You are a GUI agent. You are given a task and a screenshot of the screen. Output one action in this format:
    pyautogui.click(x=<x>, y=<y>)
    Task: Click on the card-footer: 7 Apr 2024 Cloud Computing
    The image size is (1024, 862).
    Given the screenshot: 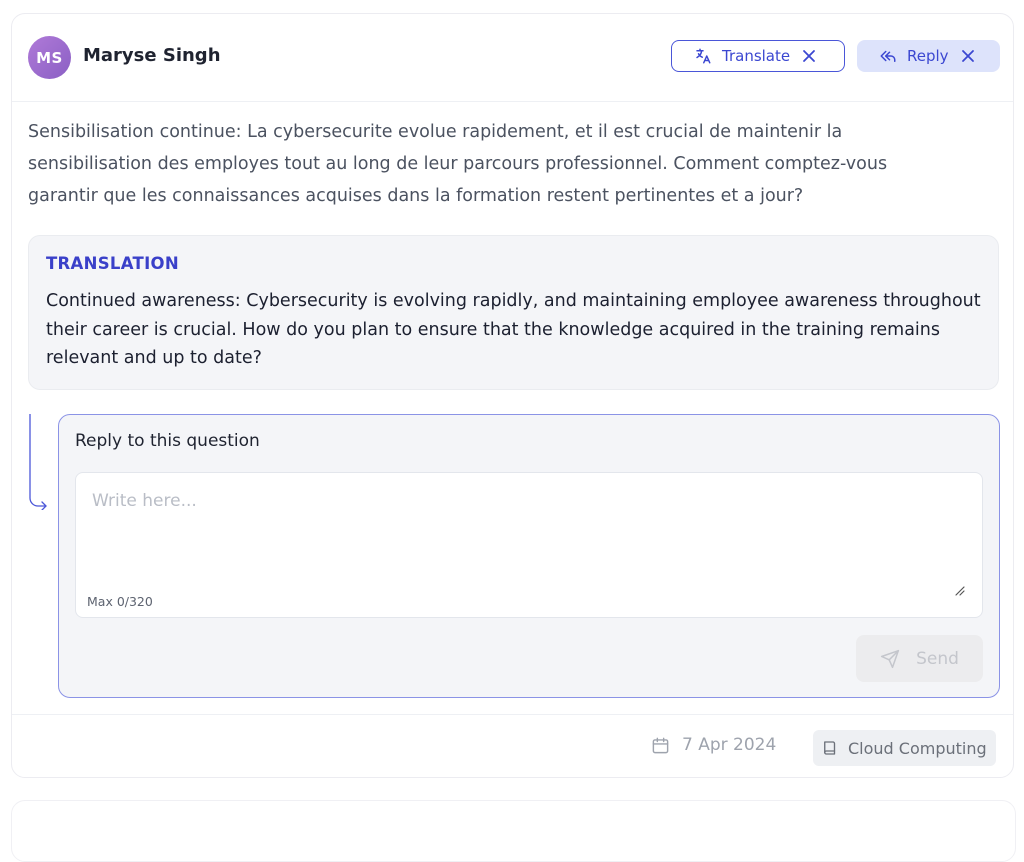 What is the action you would take?
    pyautogui.click(x=512, y=745)
    